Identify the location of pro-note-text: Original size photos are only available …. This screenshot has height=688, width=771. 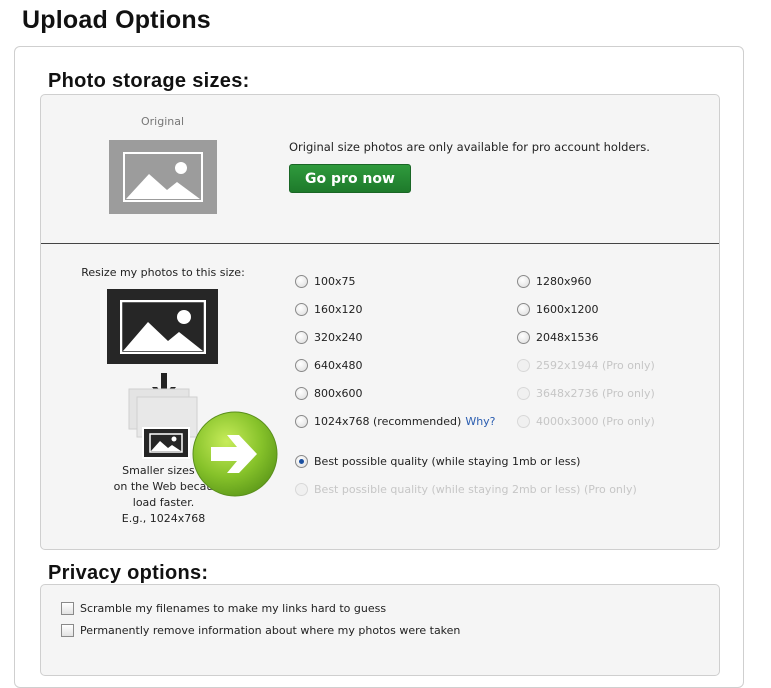
(469, 147).